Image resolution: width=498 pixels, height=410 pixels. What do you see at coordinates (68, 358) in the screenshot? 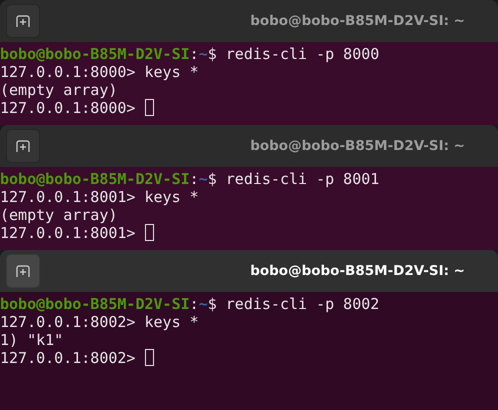
I see `input-prompt: 127.0.0.1:8002>` at bounding box center [68, 358].